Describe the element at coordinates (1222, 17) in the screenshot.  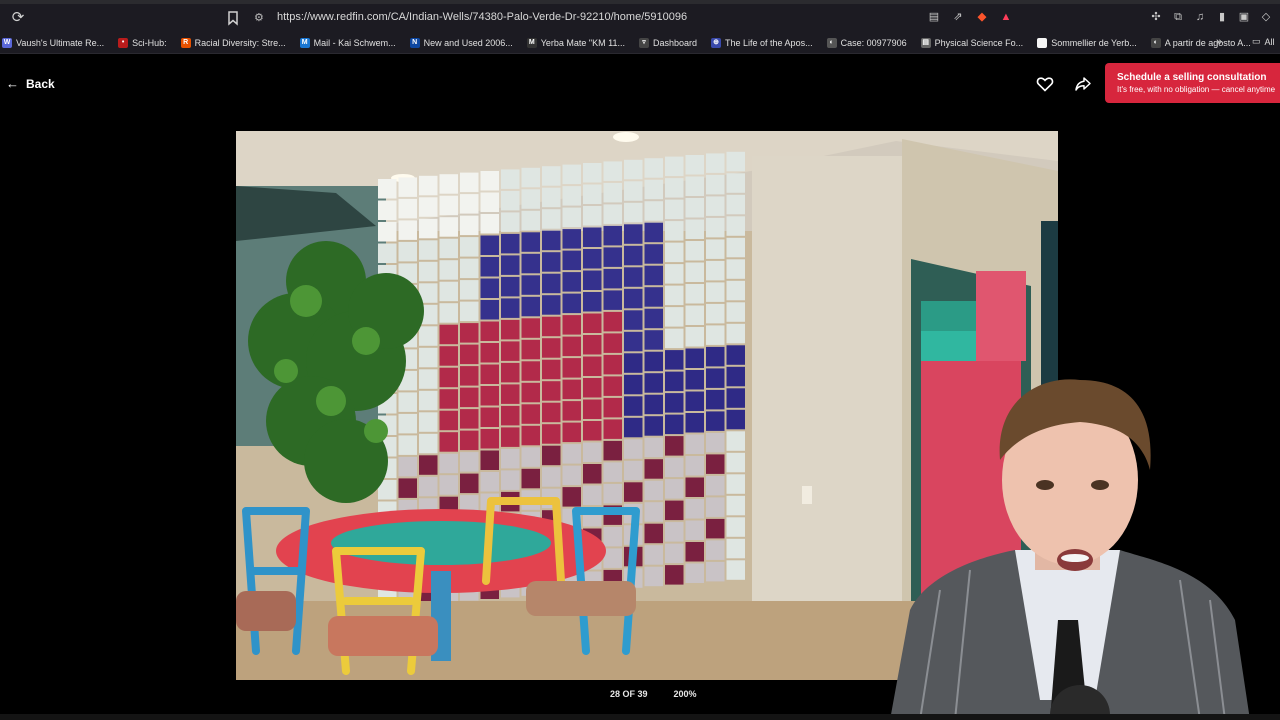
I see `sidebar-icon: ▮` at that location.